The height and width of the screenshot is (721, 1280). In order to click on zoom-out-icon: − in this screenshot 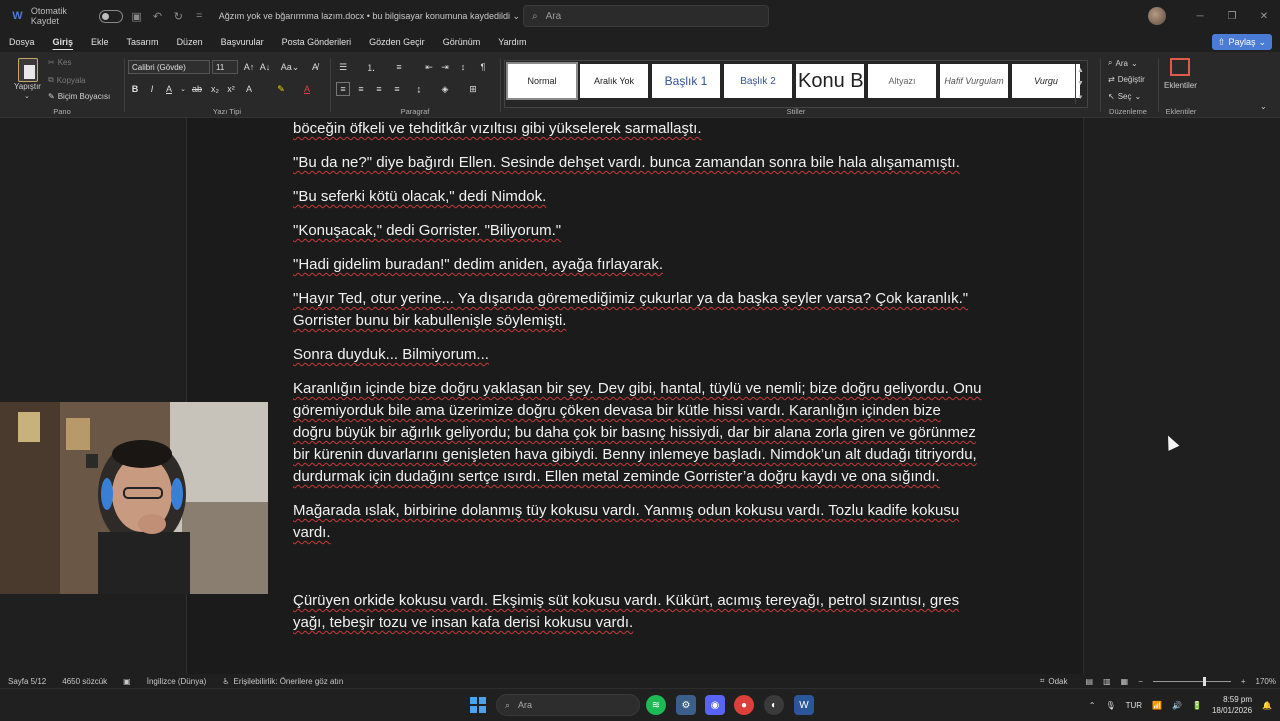, I will do `click(1140, 681)`.